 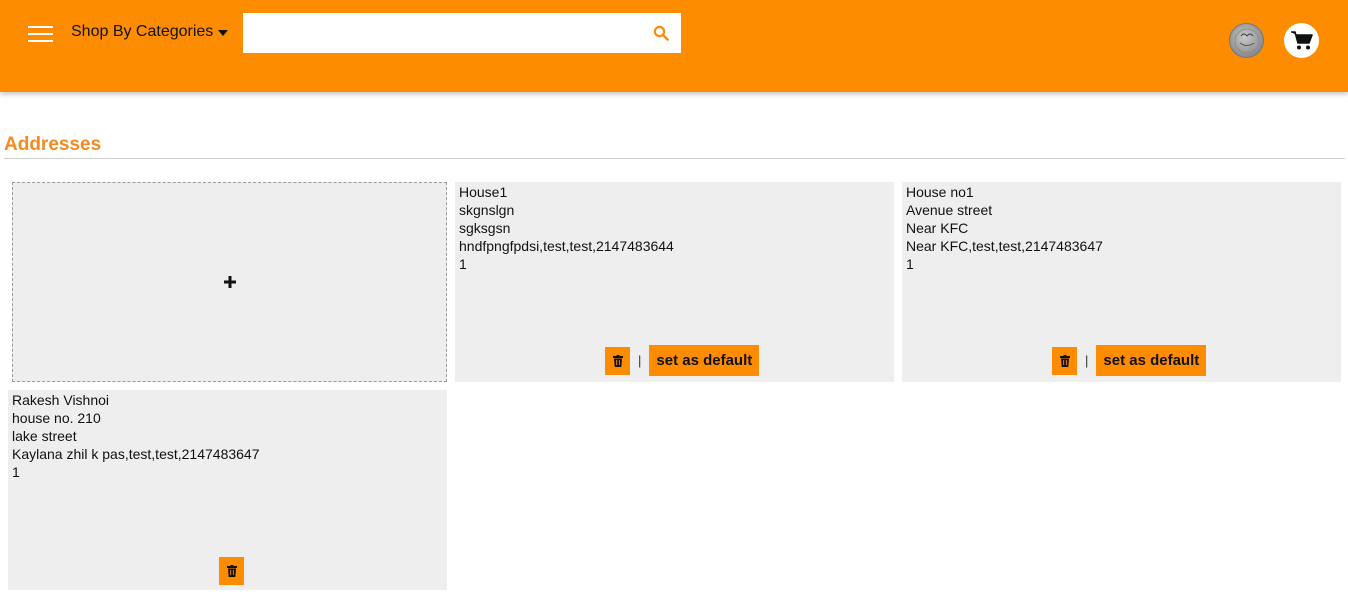 I want to click on cart-icon, so click(x=1301, y=40).